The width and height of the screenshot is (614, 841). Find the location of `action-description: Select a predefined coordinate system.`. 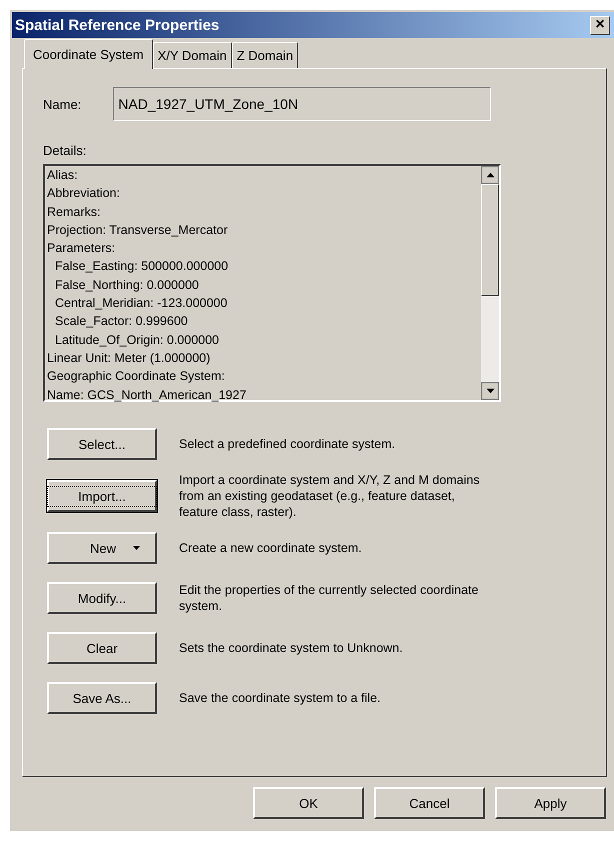

action-description: Select a predefined coordinate system. is located at coordinates (287, 444).